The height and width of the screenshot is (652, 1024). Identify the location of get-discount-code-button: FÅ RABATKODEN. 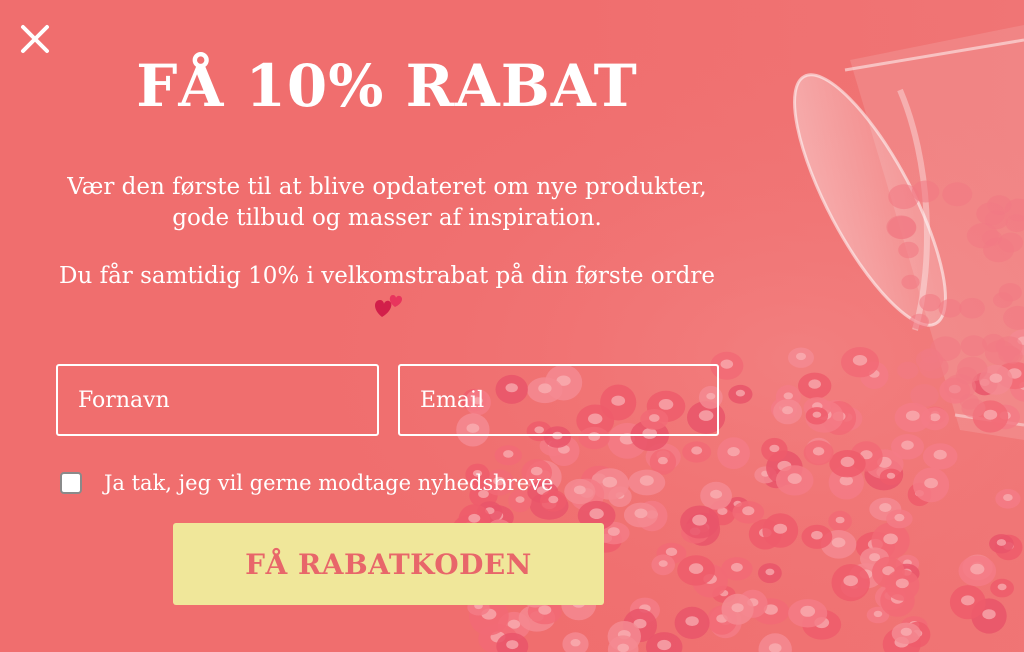
(388, 564).